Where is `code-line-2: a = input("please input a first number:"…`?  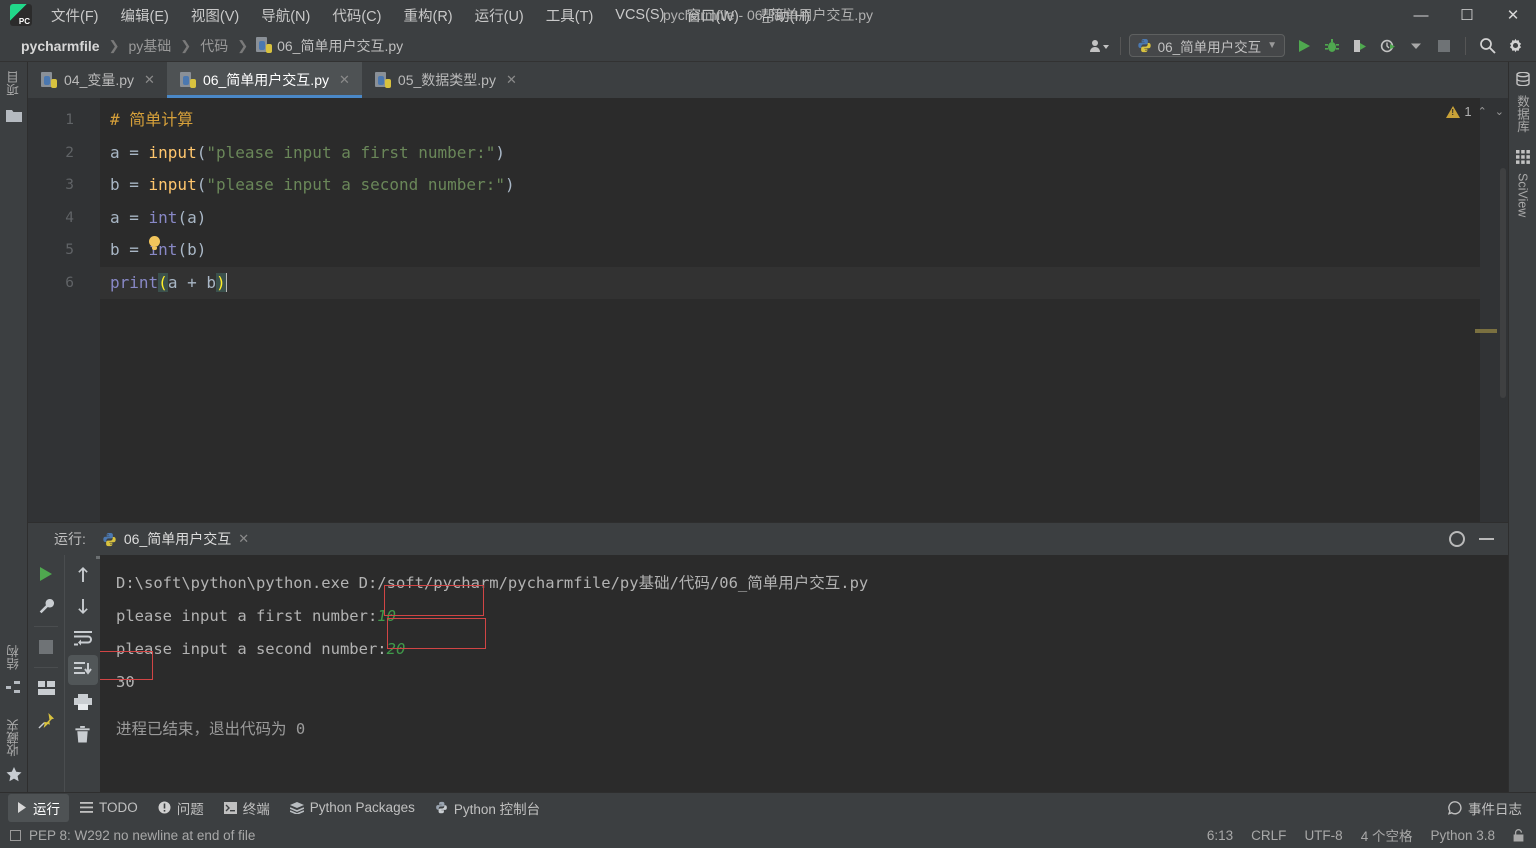 code-line-2: a = input("please input a first number:"… is located at coordinates (307, 152).